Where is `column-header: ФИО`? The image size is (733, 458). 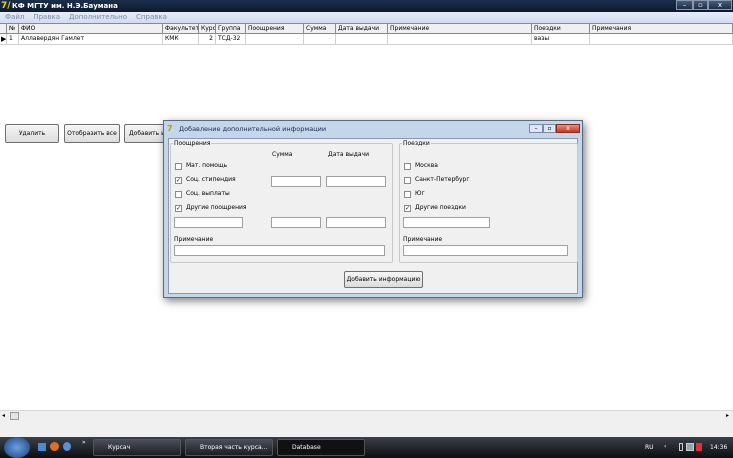 column-header: ФИО is located at coordinates (91, 28).